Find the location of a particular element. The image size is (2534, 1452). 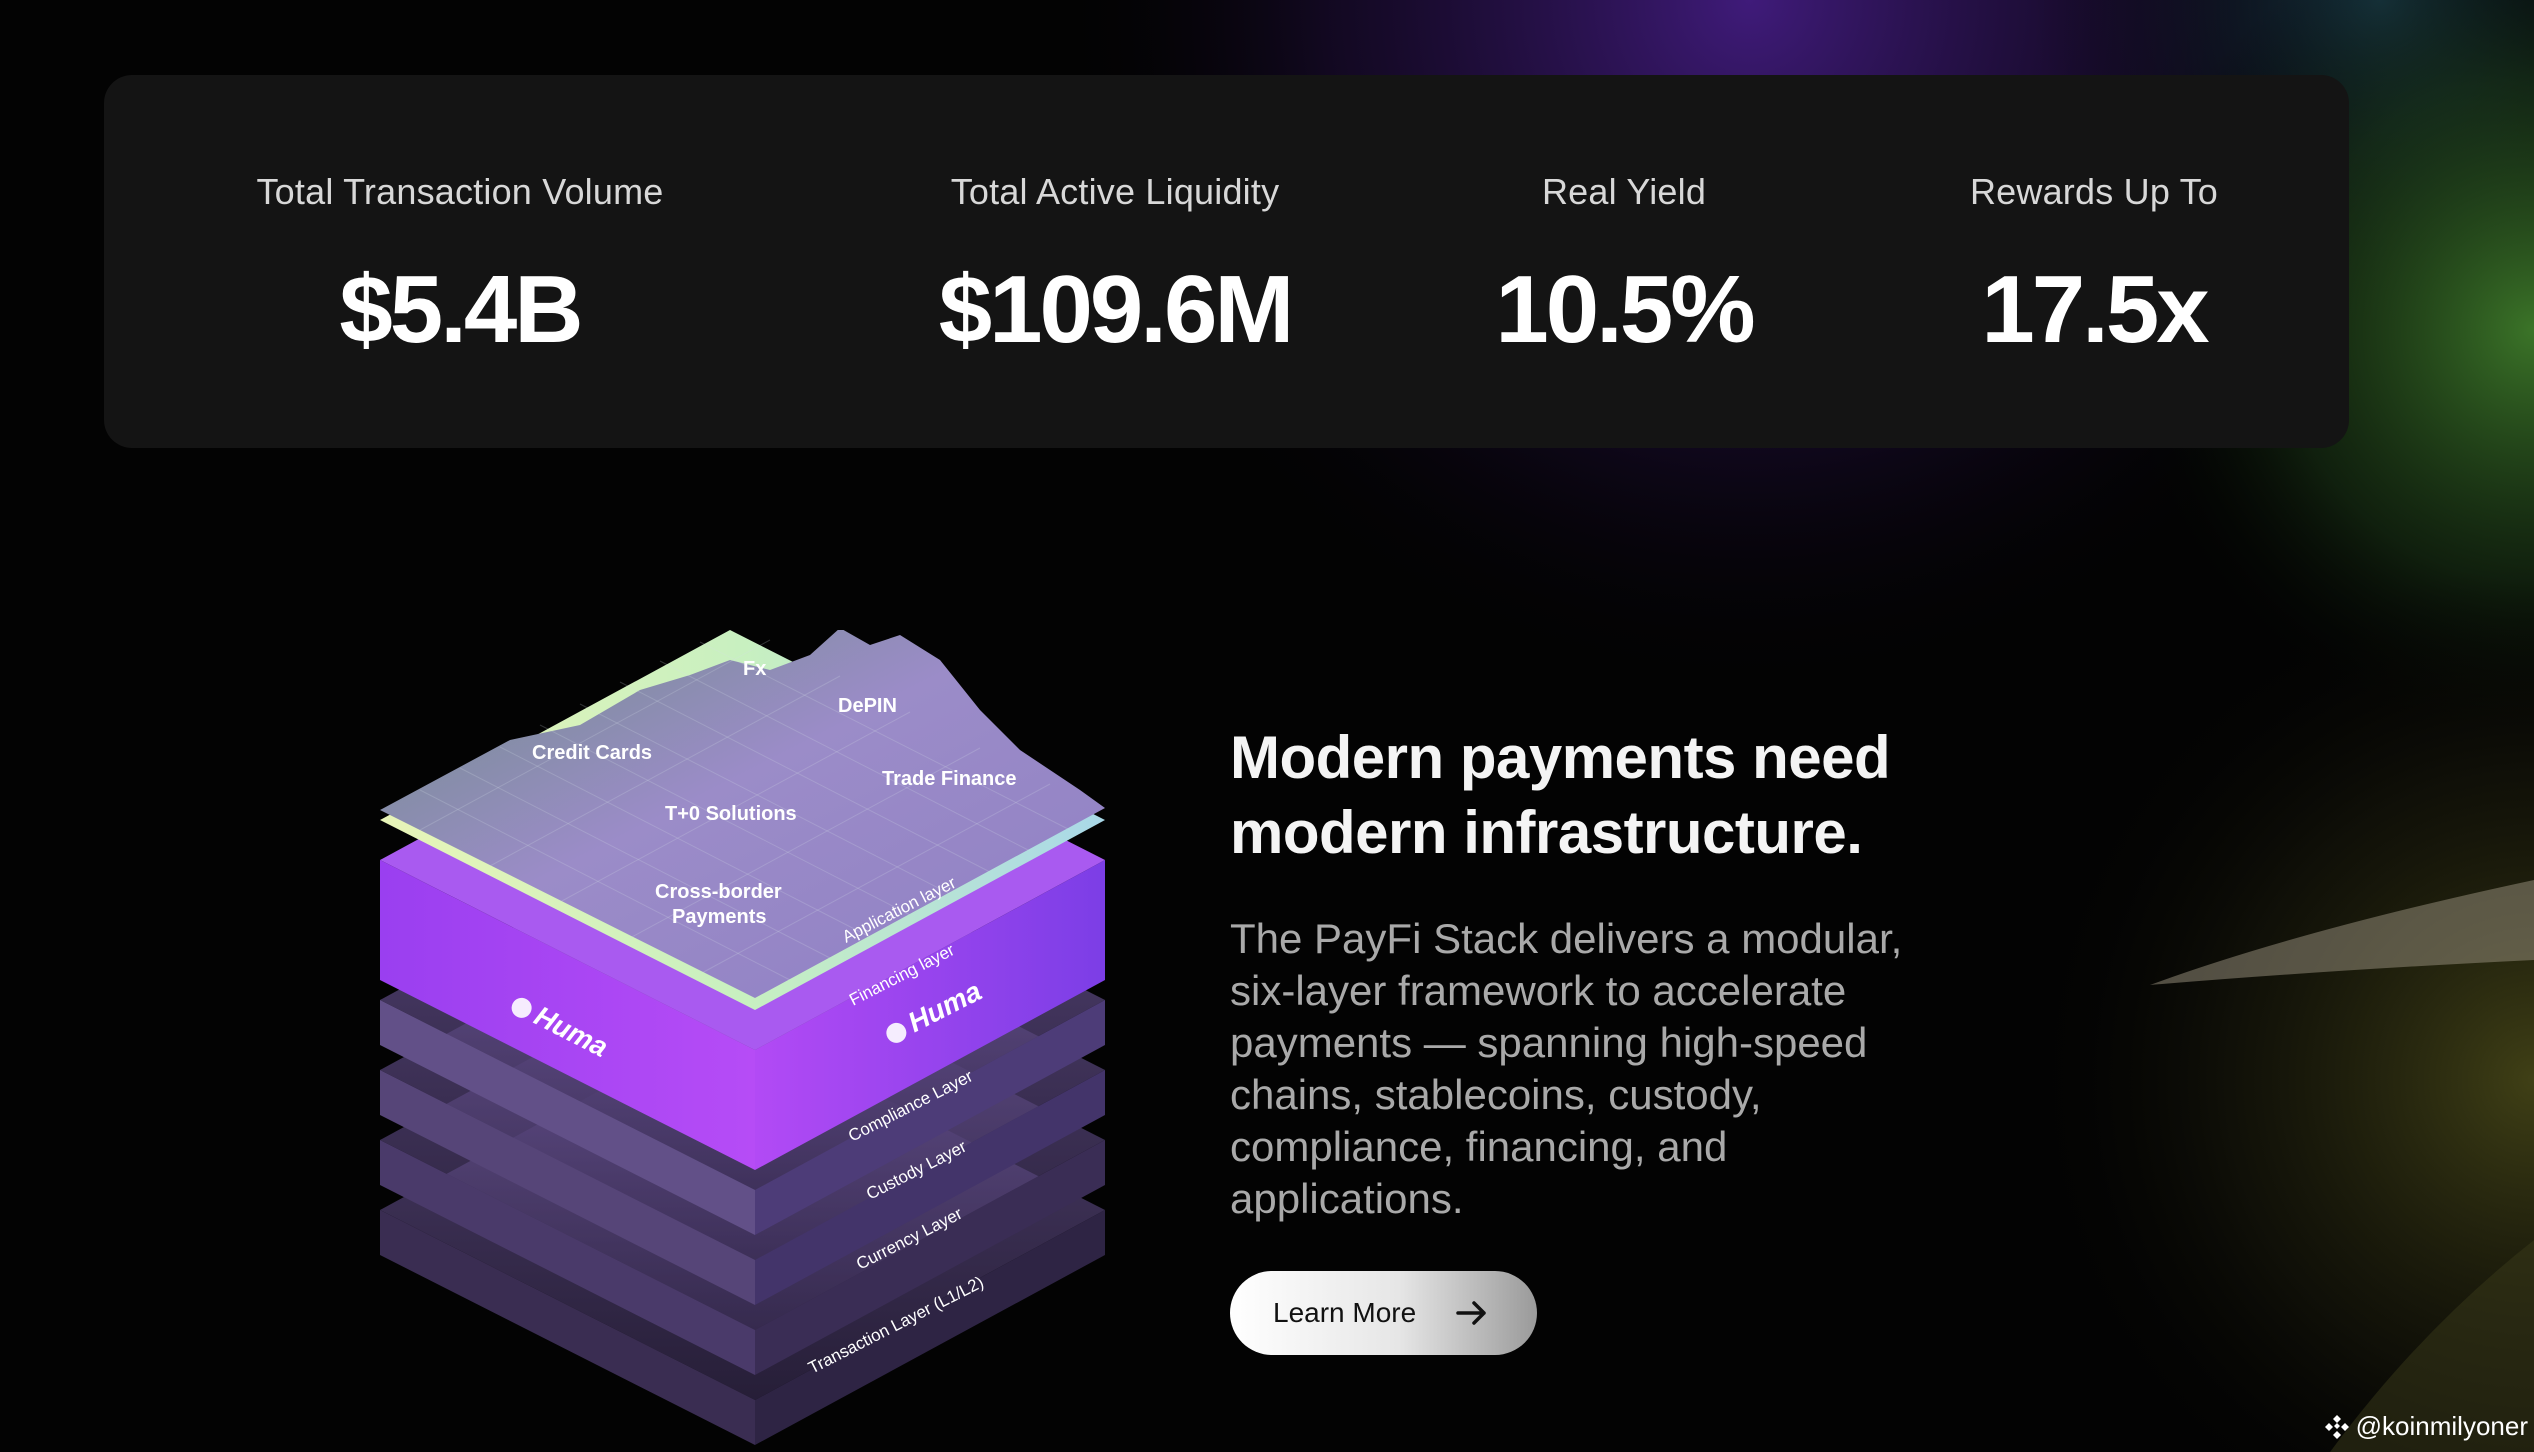

stat-total-active-liquidity: Total Active Liquidity $109.6M is located at coordinates (1115, 261).